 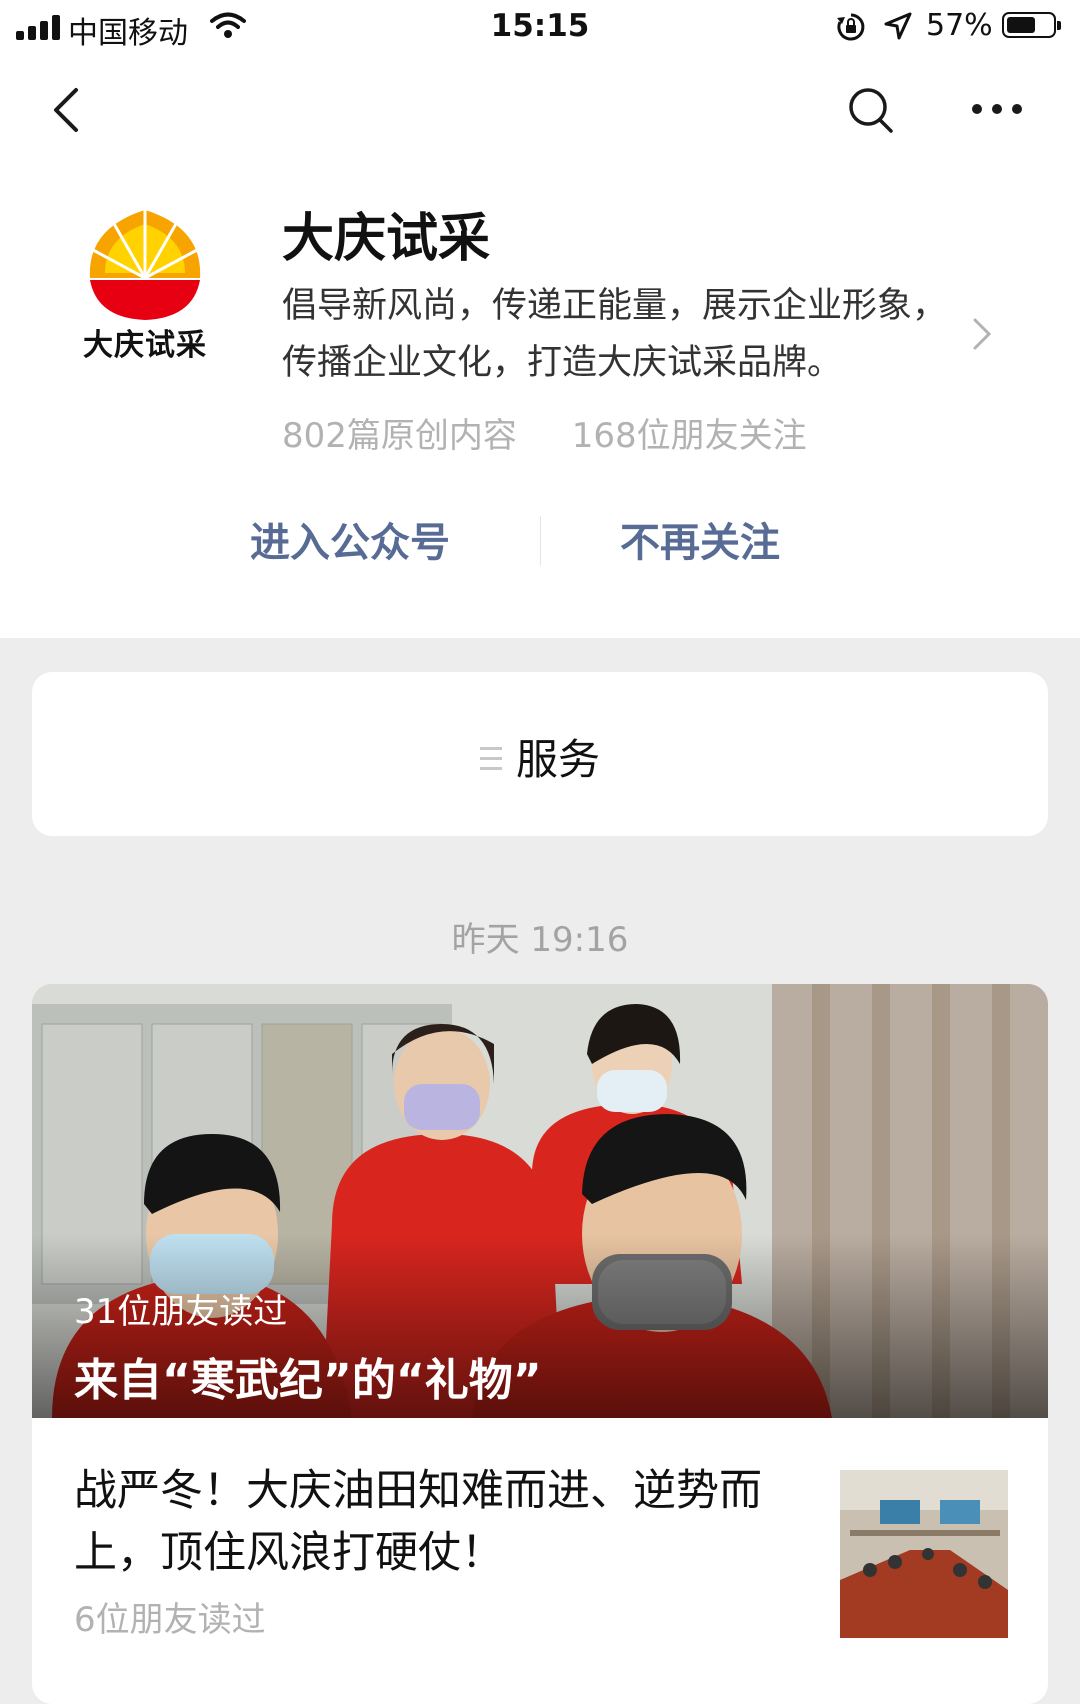 I want to click on menu-icon, so click(x=490, y=758).